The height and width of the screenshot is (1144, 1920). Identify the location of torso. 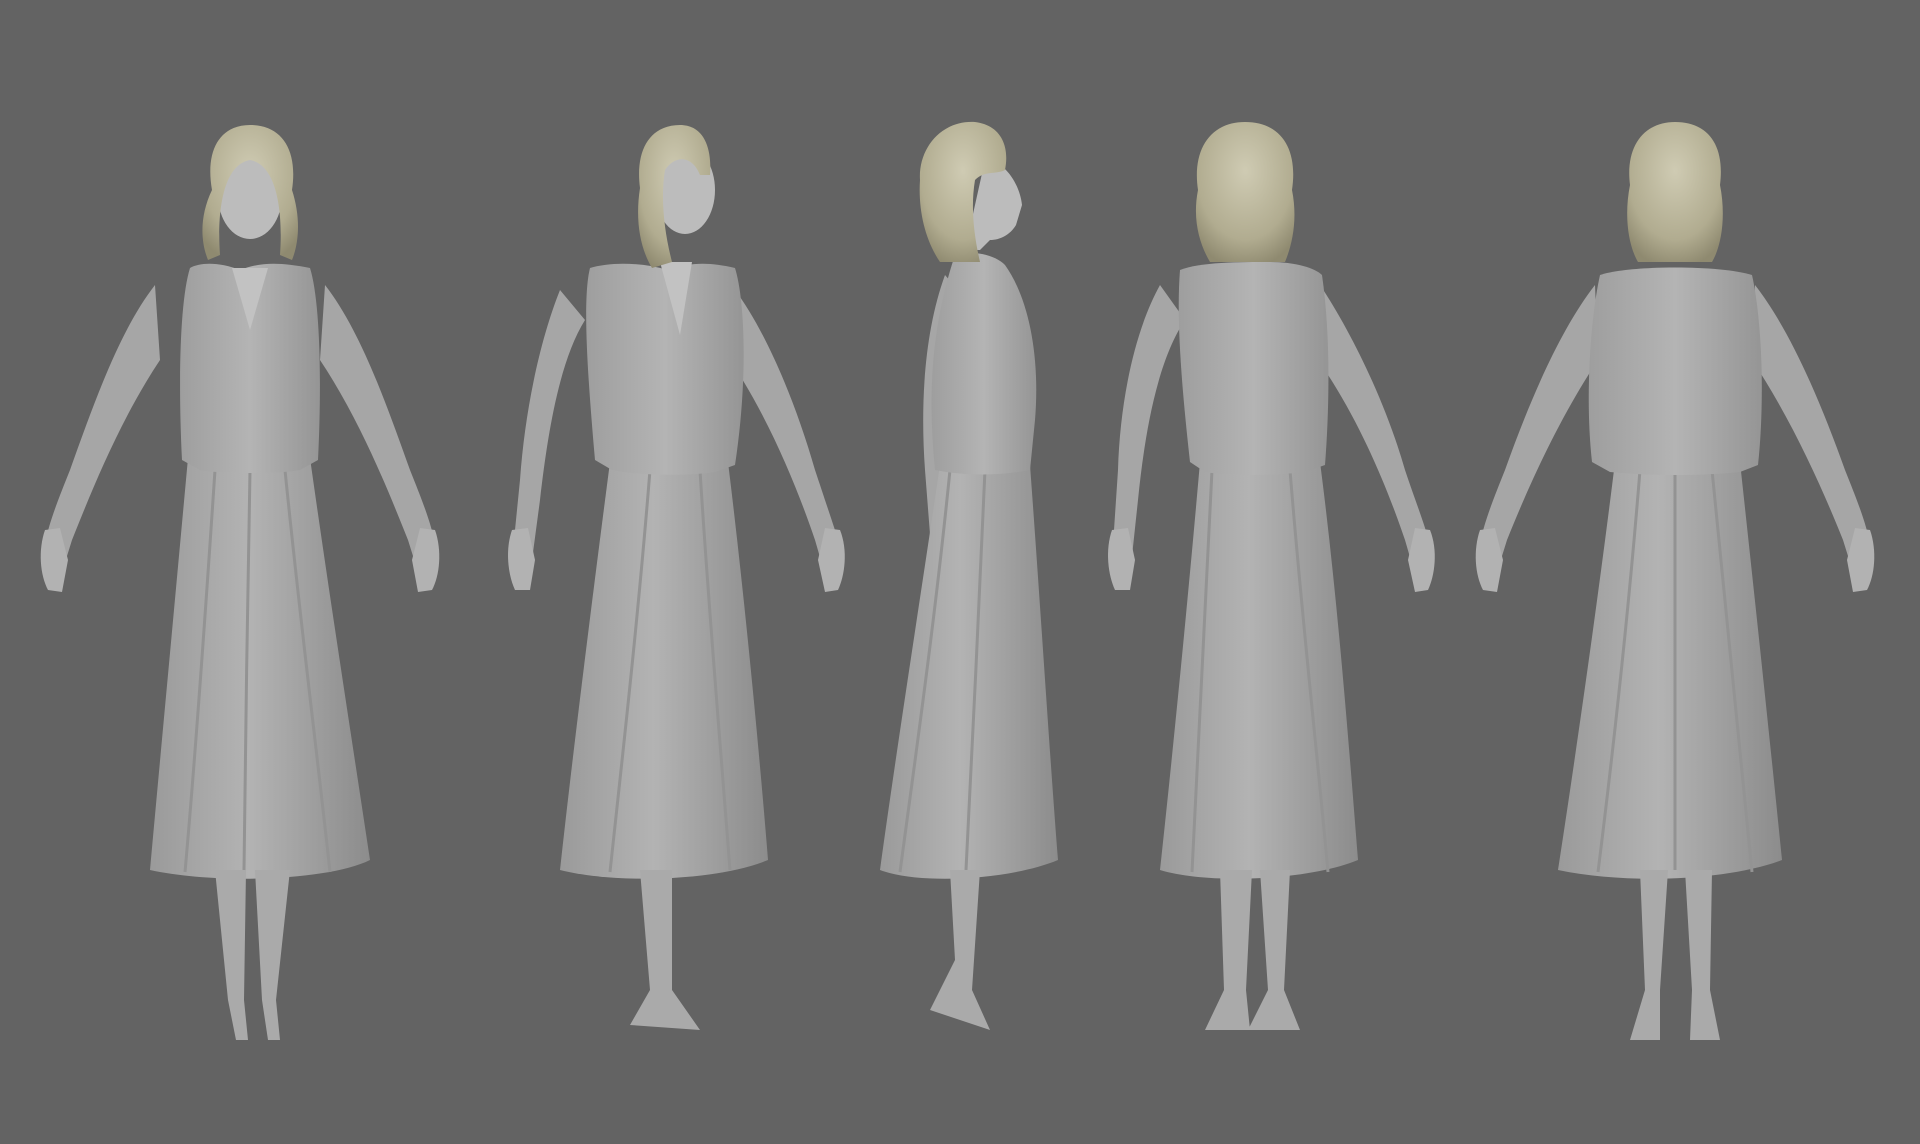
(984, 364).